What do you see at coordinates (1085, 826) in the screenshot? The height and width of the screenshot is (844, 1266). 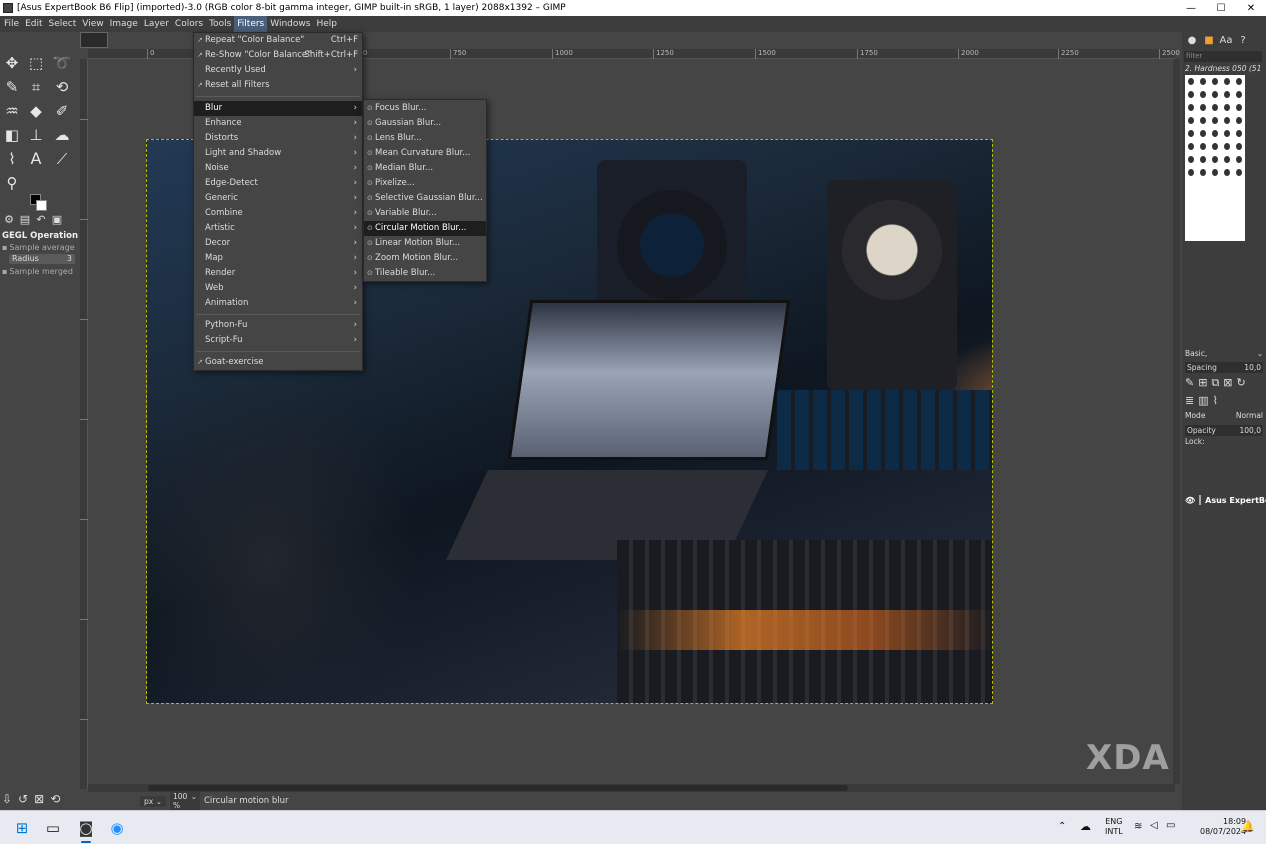 I see `onedrive-cloud-icon: ☁` at bounding box center [1085, 826].